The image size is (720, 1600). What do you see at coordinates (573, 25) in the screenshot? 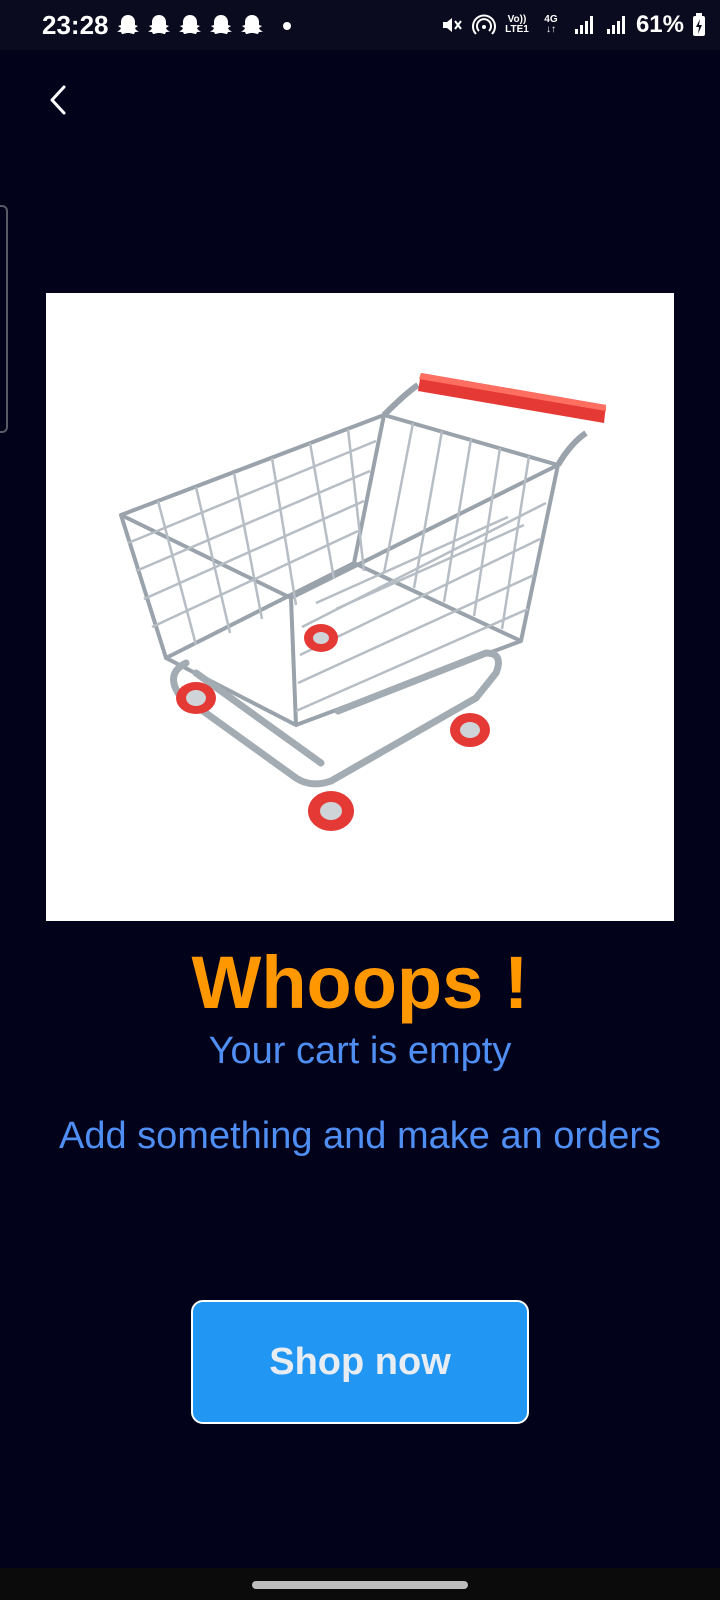
I see `system-status-icons: Vo)) LTE1 4G ↓↑ 61%` at bounding box center [573, 25].